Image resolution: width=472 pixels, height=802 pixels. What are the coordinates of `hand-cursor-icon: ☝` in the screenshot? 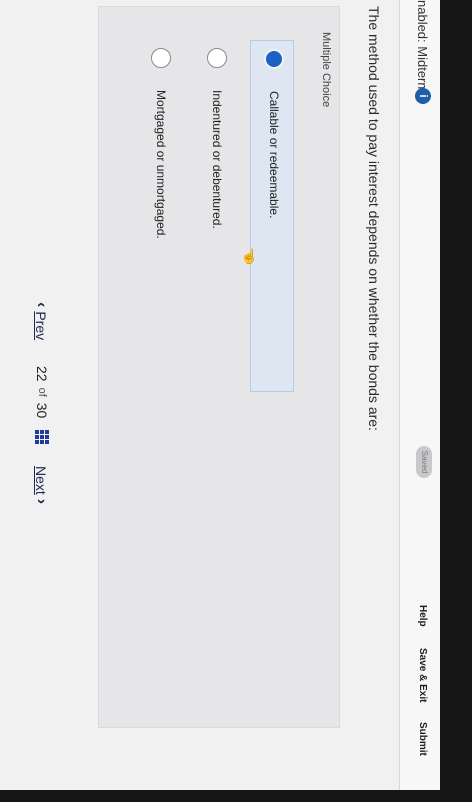 It's located at (249, 256).